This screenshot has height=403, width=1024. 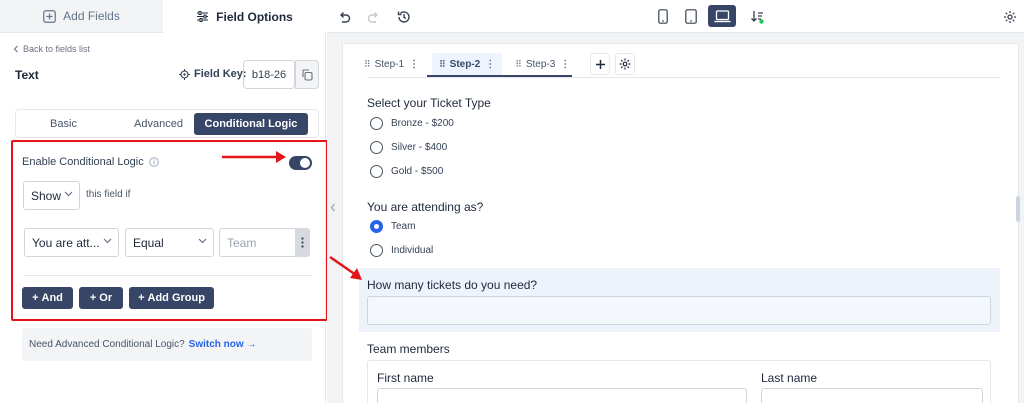 I want to click on annotation-arrows, so click(x=292, y=215).